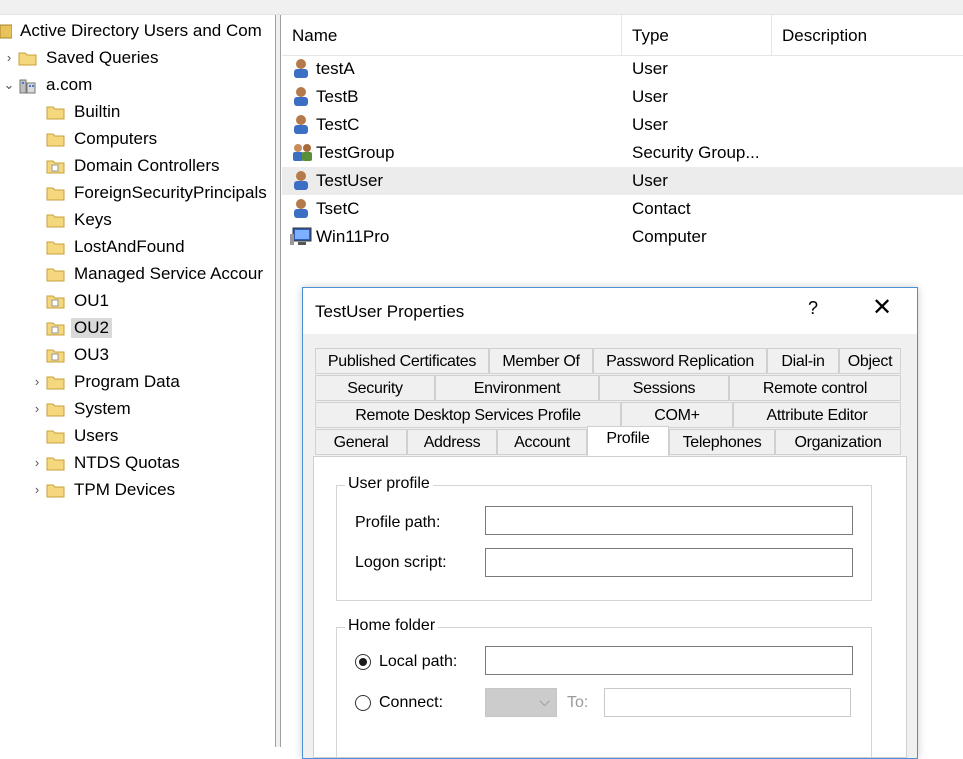 The width and height of the screenshot is (963, 759). Describe the element at coordinates (517, 388) in the screenshot. I see `tab-environment: Environment` at that location.